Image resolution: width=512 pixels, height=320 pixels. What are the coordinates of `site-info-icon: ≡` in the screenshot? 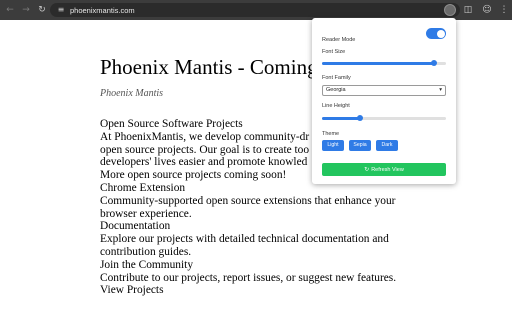 It's located at (61, 10).